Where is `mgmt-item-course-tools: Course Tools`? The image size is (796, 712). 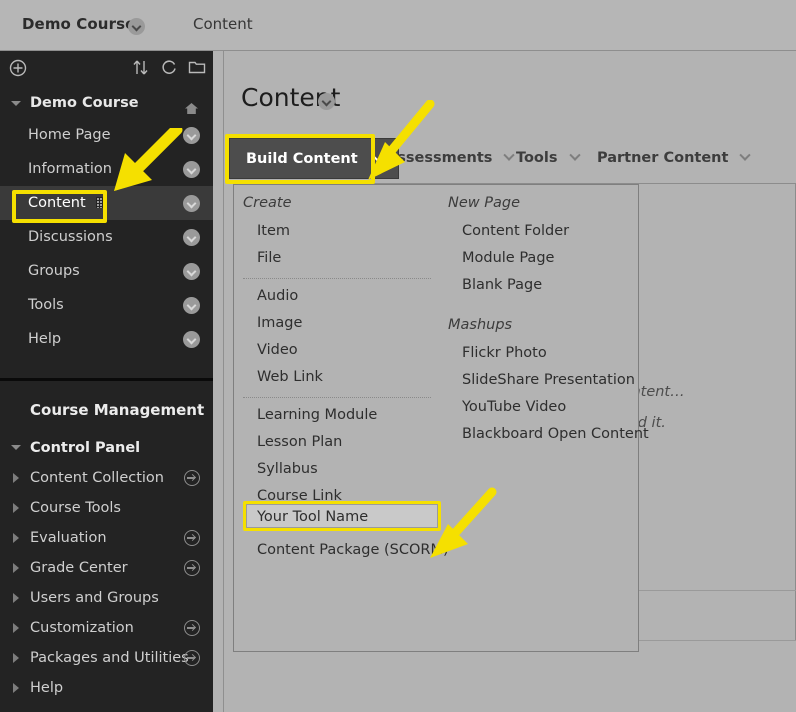
mgmt-item-course-tools: Course Tools is located at coordinates (106, 508).